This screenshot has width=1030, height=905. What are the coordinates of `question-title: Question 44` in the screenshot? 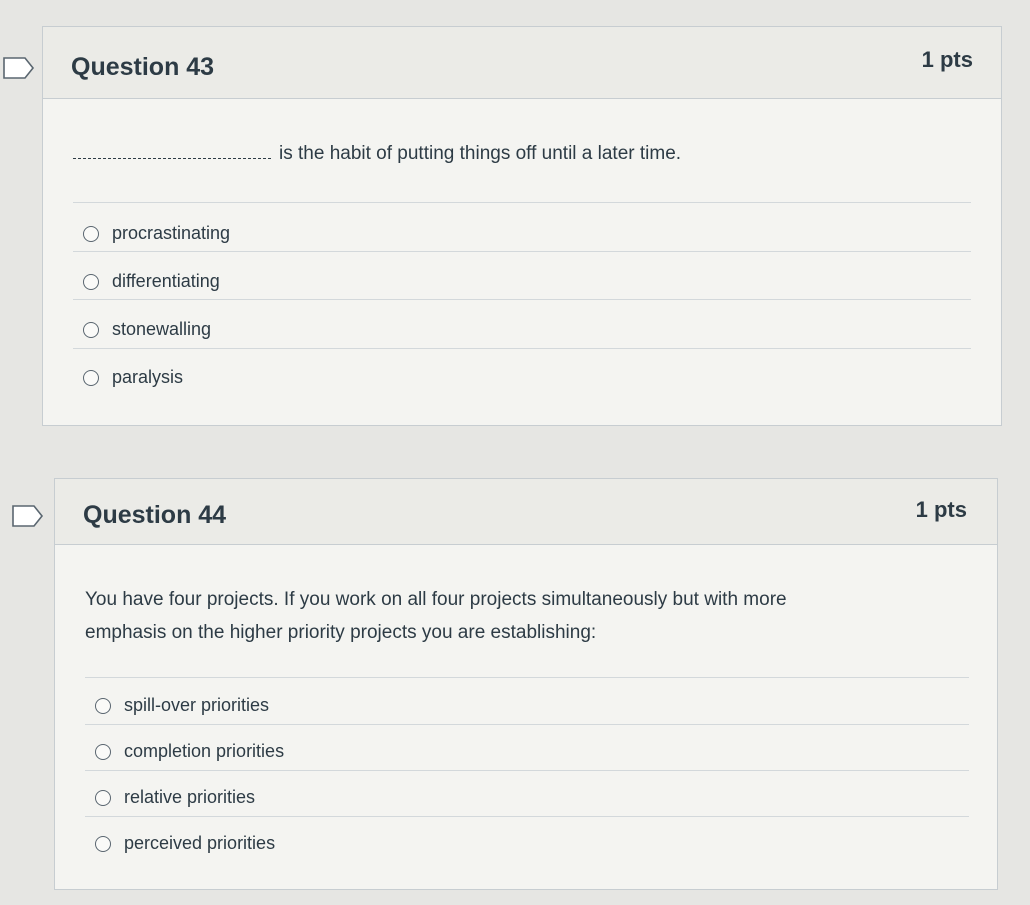 It's located at (155, 515).